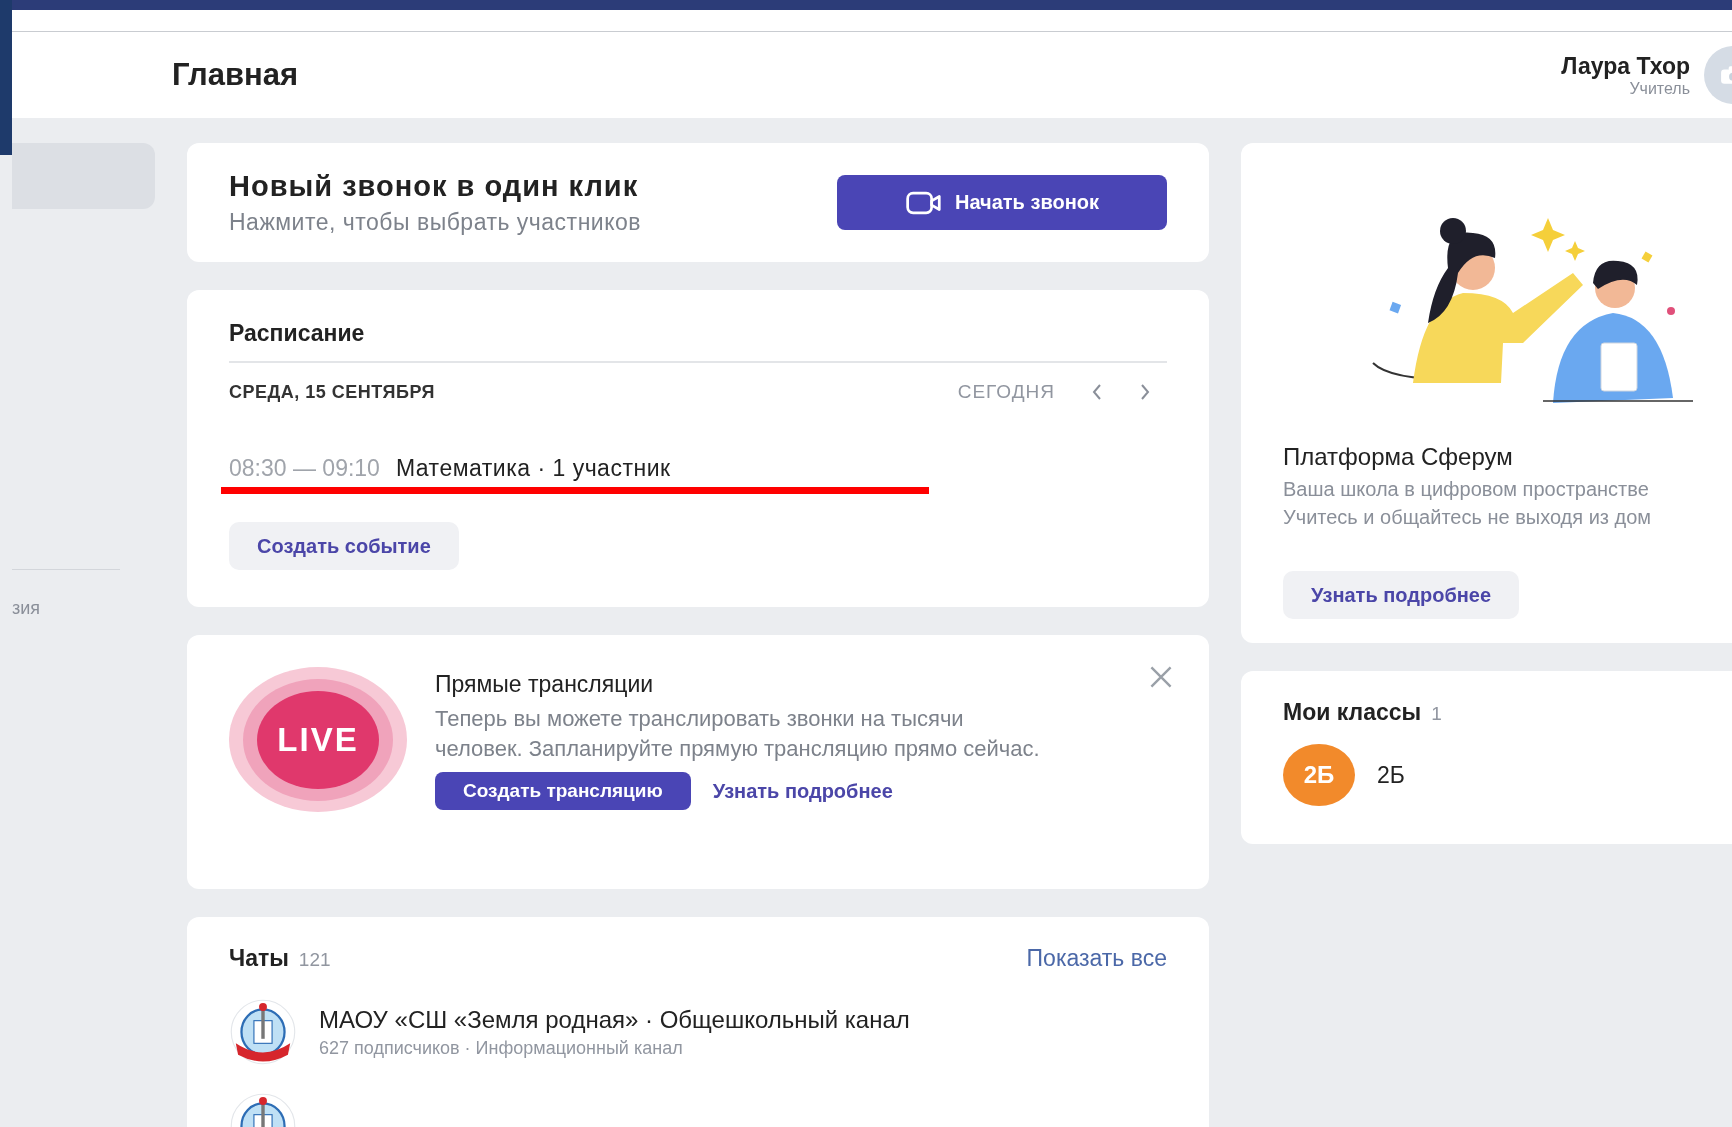 This screenshot has width=1732, height=1127. Describe the element at coordinates (318, 739) in the screenshot. I see `live-badge: LIVE` at that location.